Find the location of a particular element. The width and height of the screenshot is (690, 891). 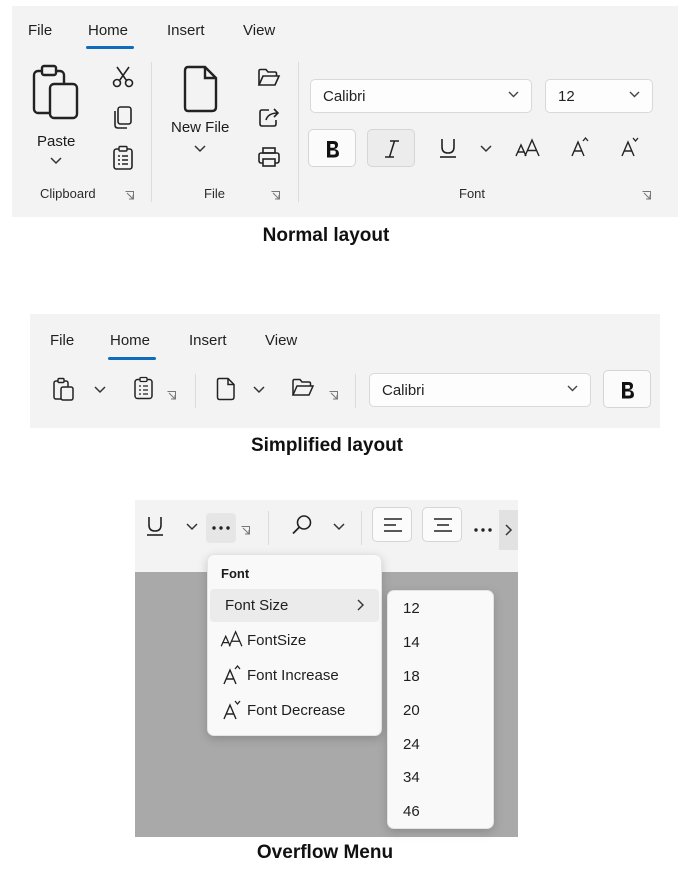

cut-icon is located at coordinates (123, 77).